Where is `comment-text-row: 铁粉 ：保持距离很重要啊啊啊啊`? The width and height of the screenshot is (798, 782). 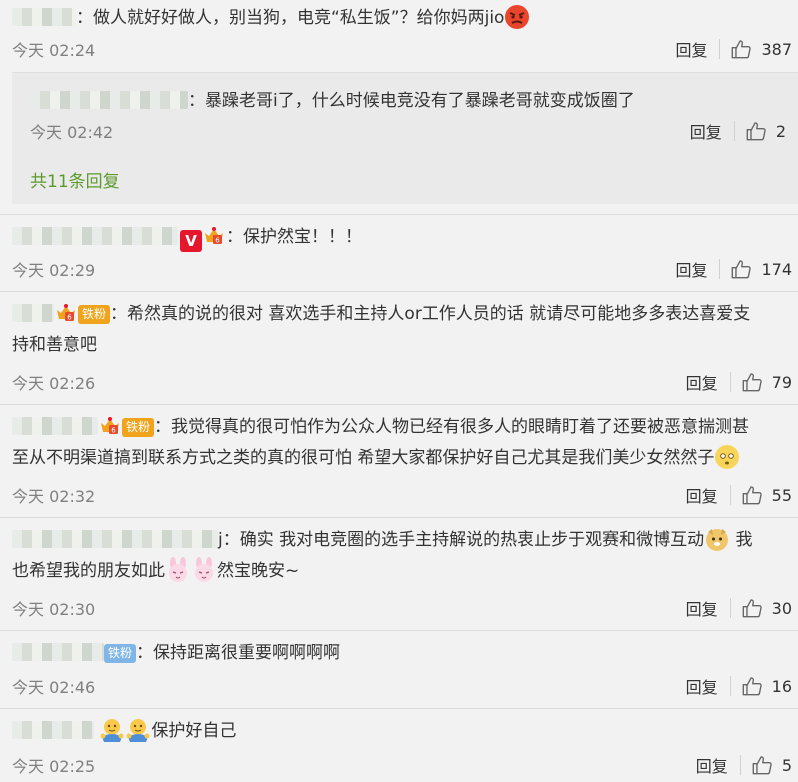 comment-text-row: 铁粉 ：保持距离很重要啊啊啊啊 is located at coordinates (400, 653).